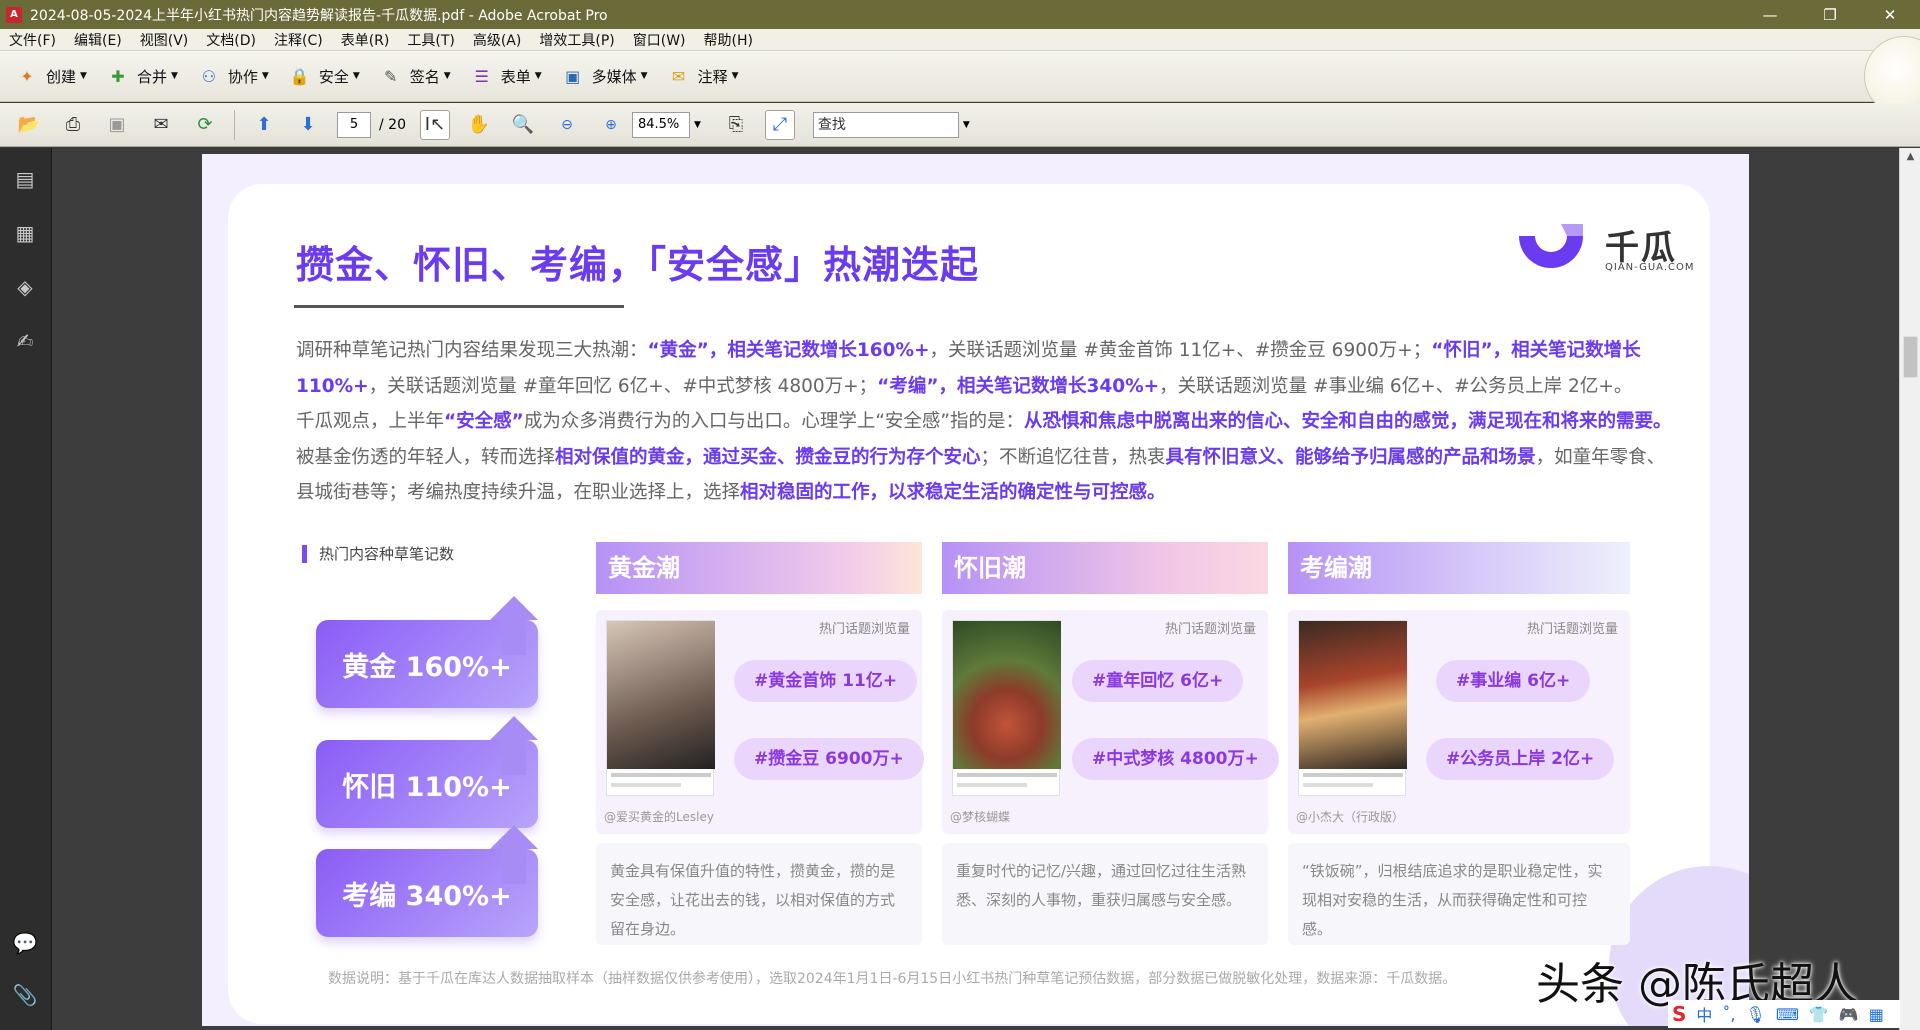 This screenshot has width=1920, height=1030. What do you see at coordinates (299, 76) in the screenshot?
I see `lock-icon: 🔒` at bounding box center [299, 76].